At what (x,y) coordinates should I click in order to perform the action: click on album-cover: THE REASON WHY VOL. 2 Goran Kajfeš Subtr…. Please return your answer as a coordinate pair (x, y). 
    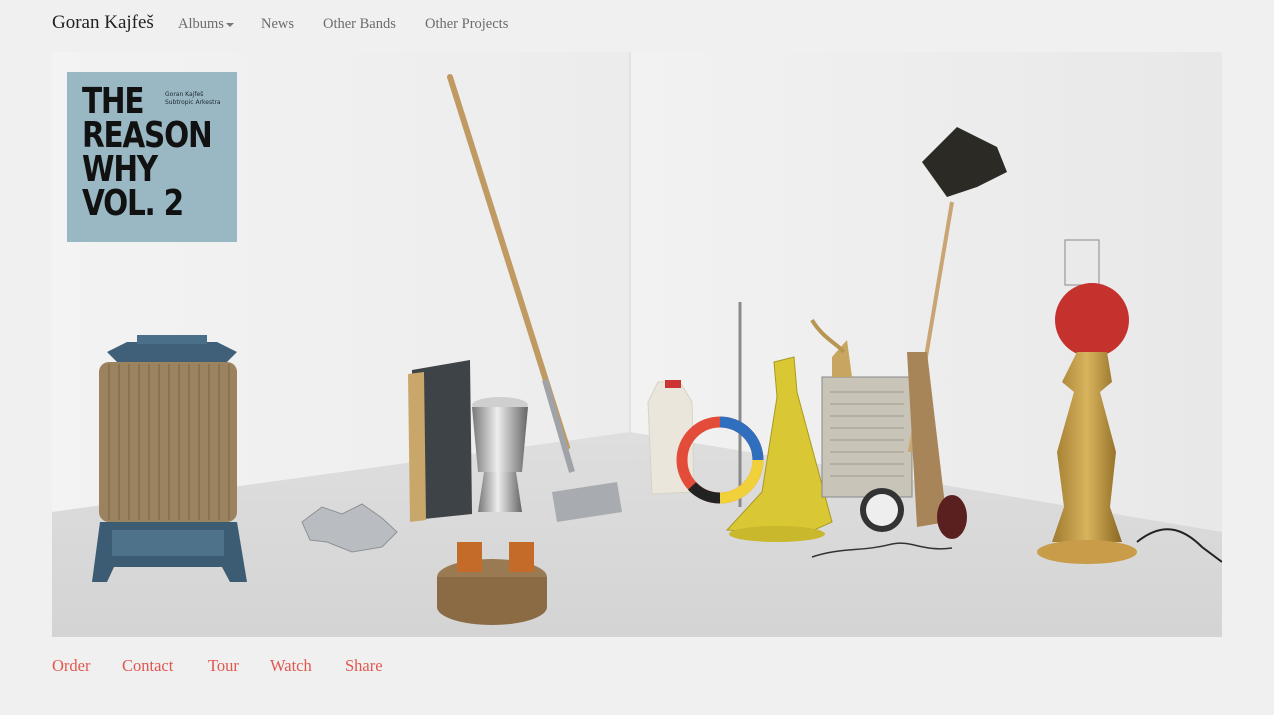
    Looking at the image, I should click on (152, 157).